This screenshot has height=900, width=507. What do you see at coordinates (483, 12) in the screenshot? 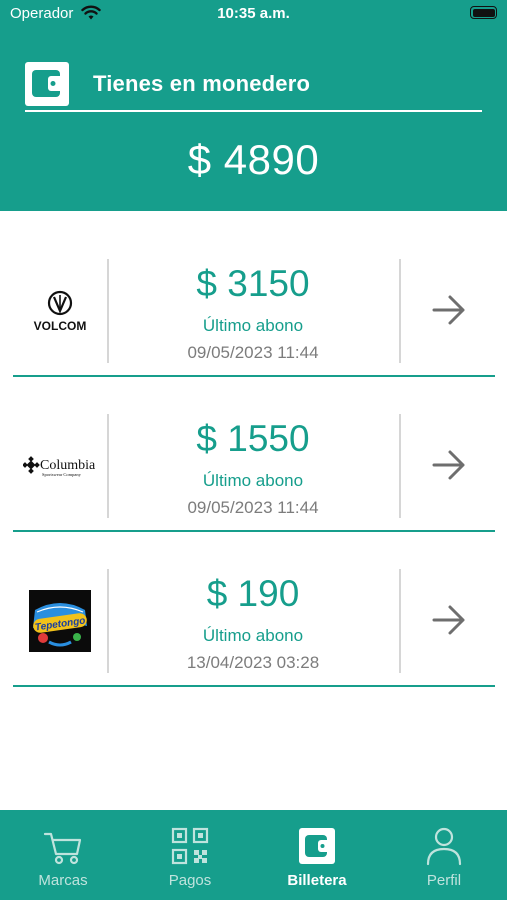
I see `battery-icon` at bounding box center [483, 12].